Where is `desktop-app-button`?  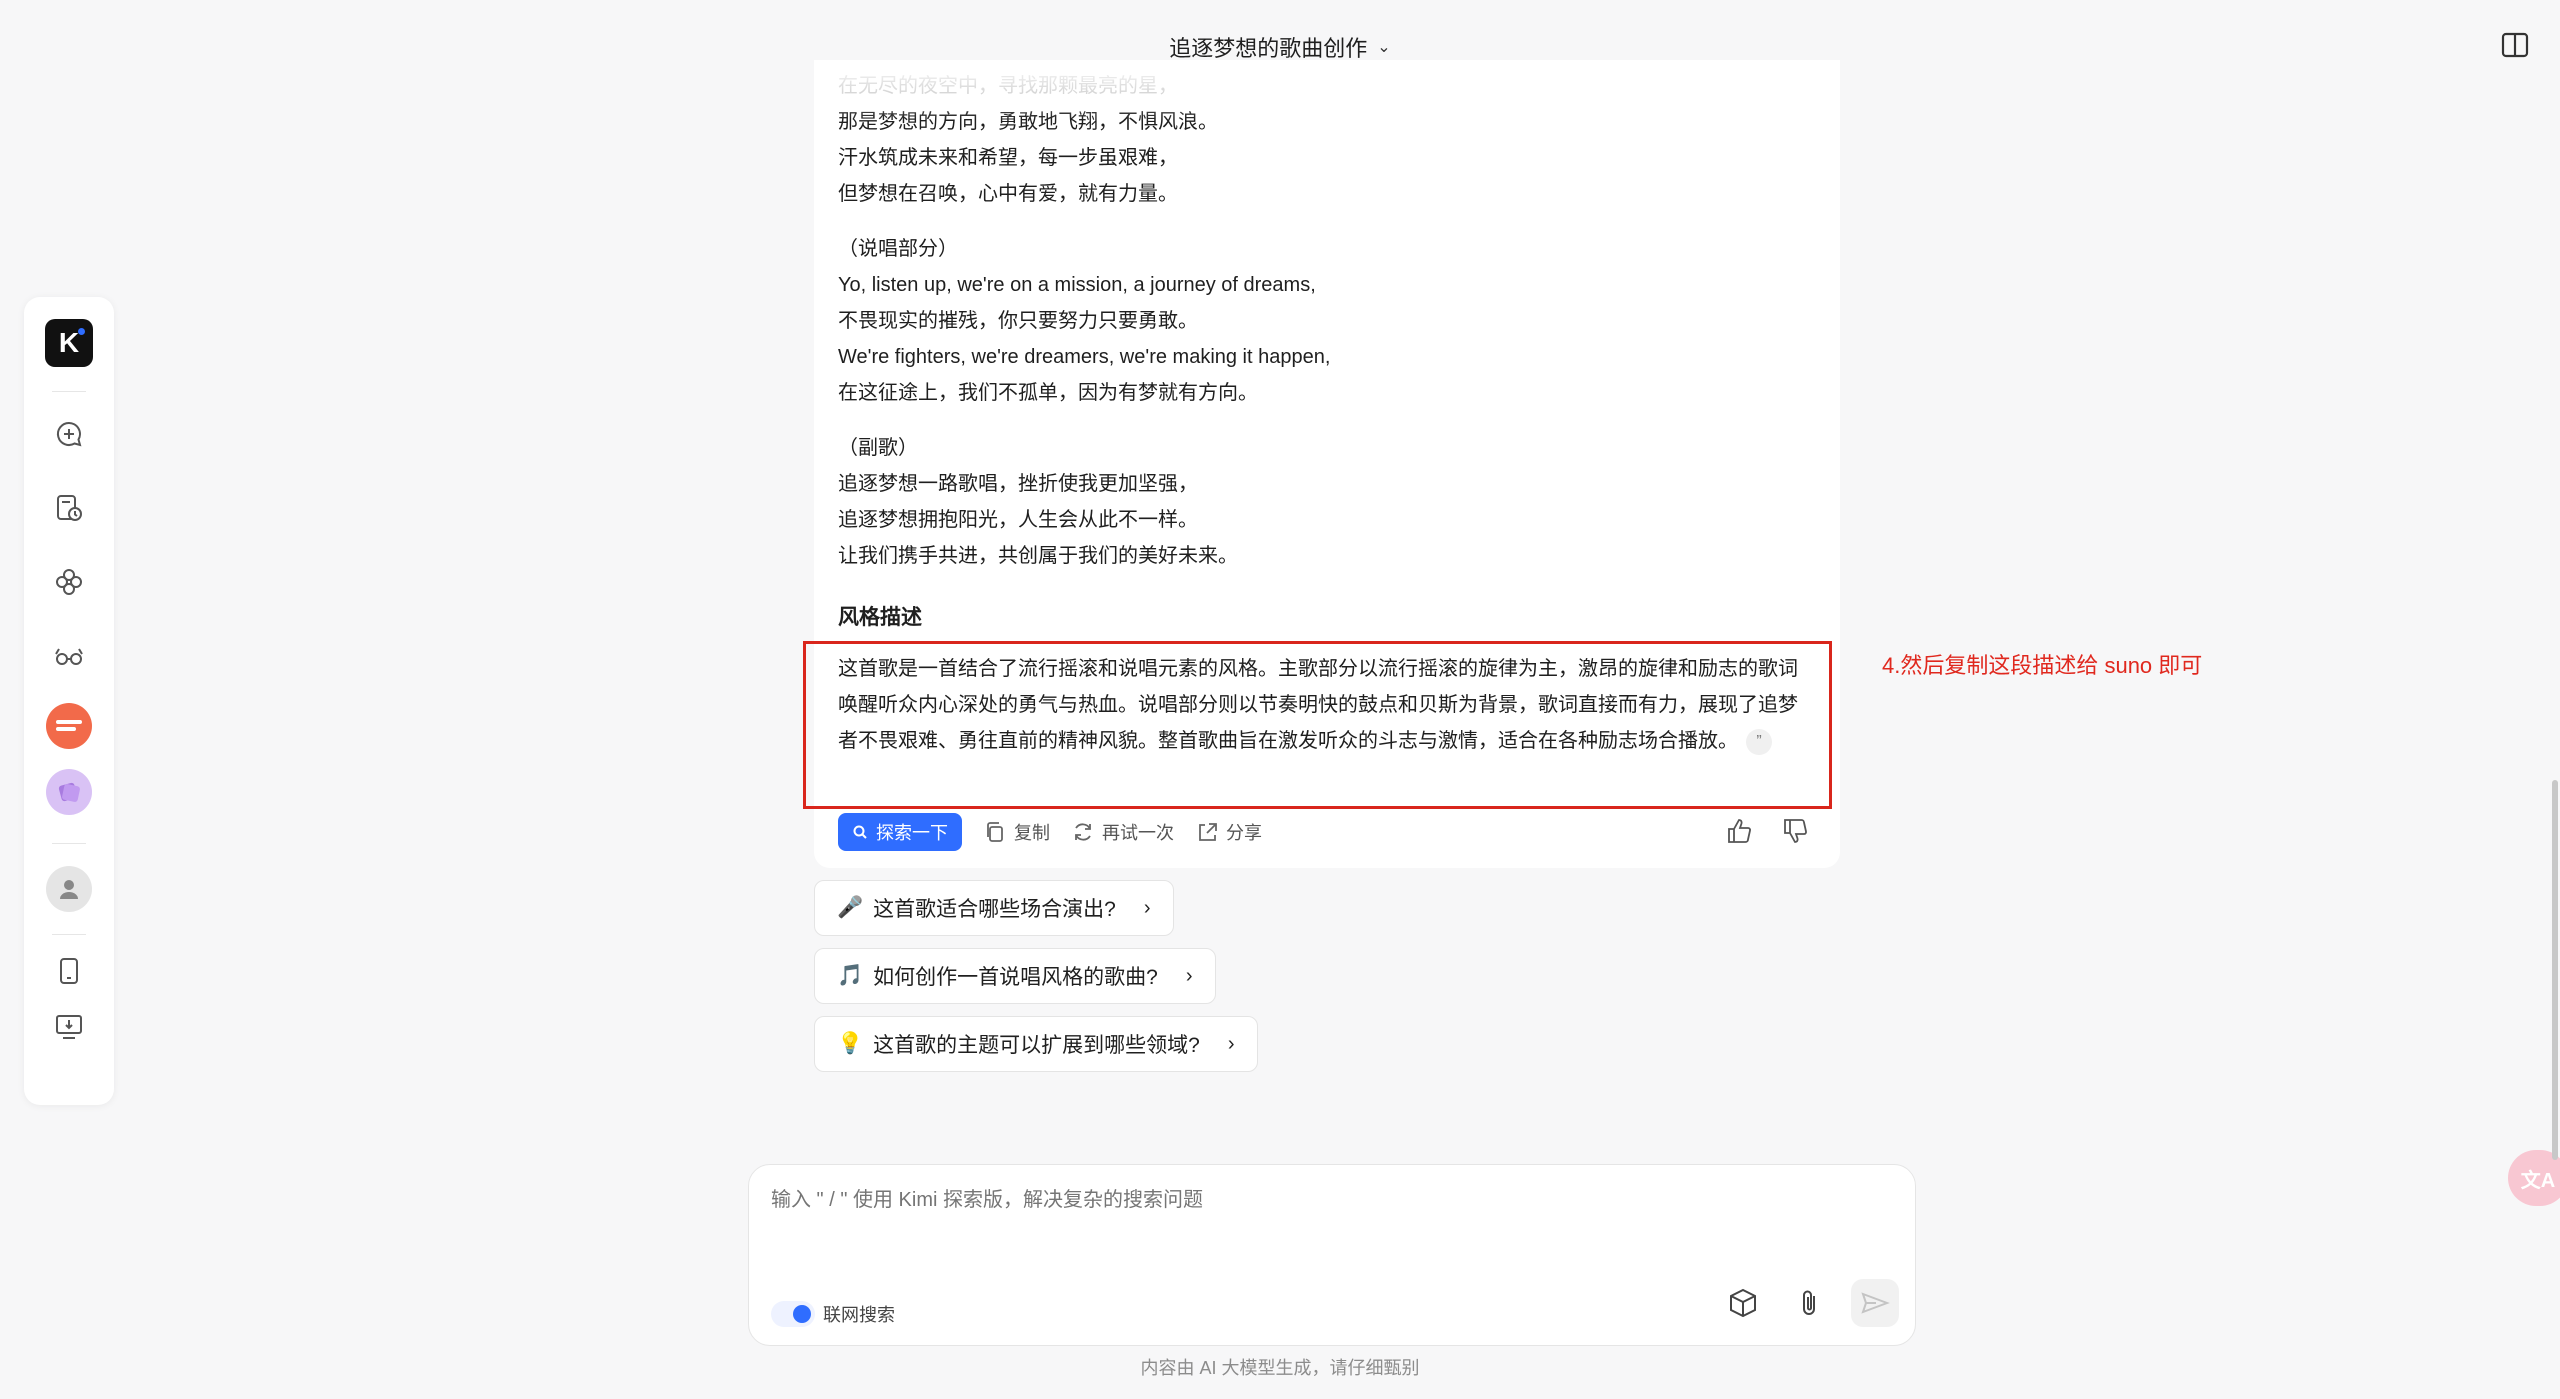 desktop-app-button is located at coordinates (69, 1027).